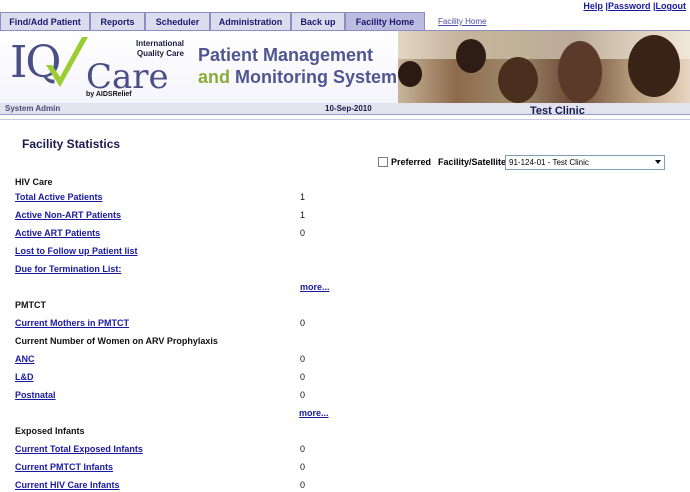 The image size is (690, 492). Describe the element at coordinates (45, 21) in the screenshot. I see `tab-find-add-patient: Find/Add Patient` at that location.